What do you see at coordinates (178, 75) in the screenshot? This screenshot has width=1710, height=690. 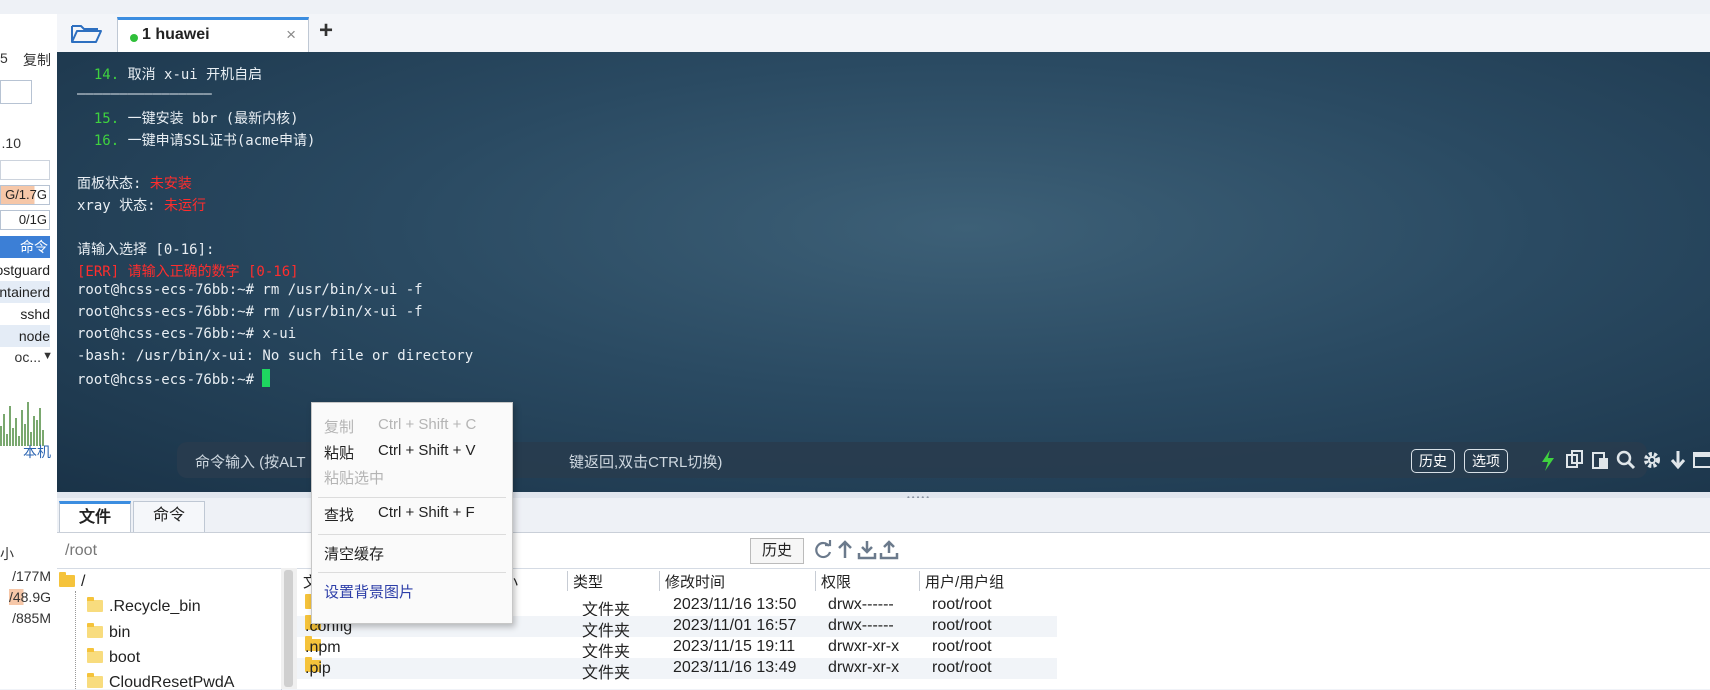 I see `terminal-line: 14. 取消 x-ui 开机自启` at bounding box center [178, 75].